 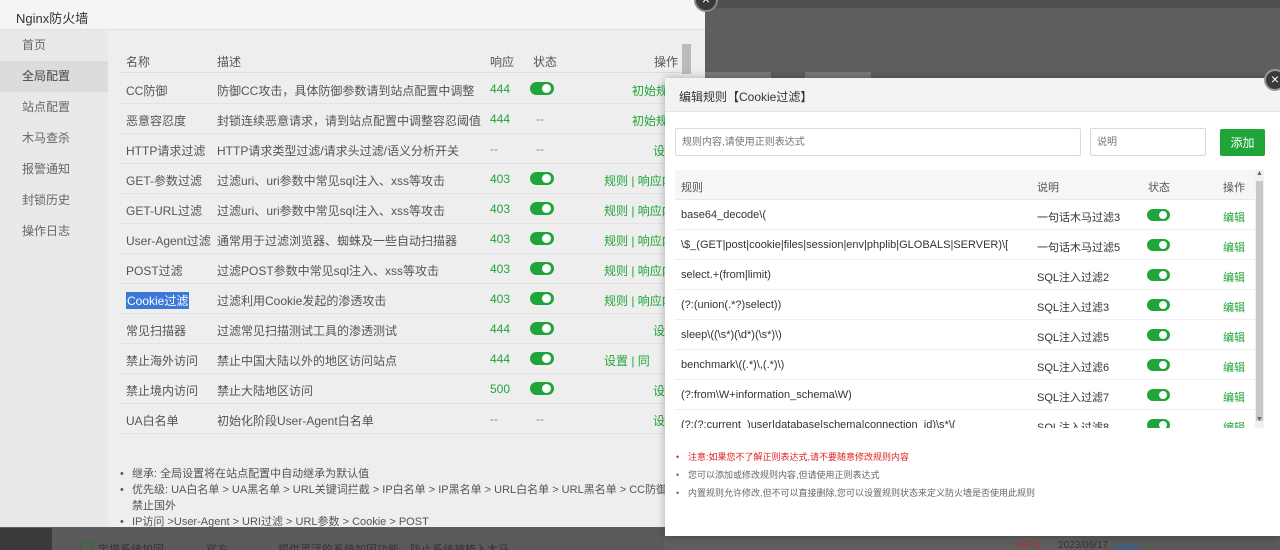 What do you see at coordinates (731, 305) in the screenshot?
I see `rule-regex: (?:(union(.*?)select))` at bounding box center [731, 305].